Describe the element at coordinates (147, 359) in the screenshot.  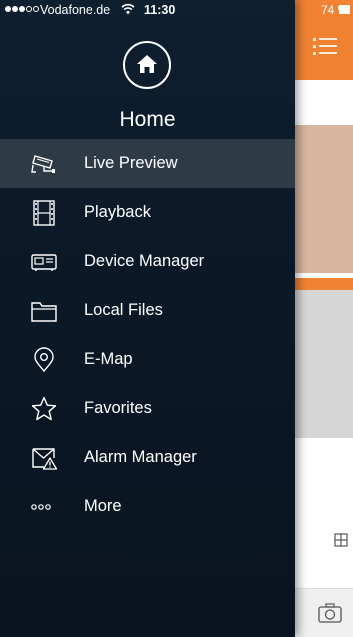
I see `menu-item-e-map: E-Map` at that location.